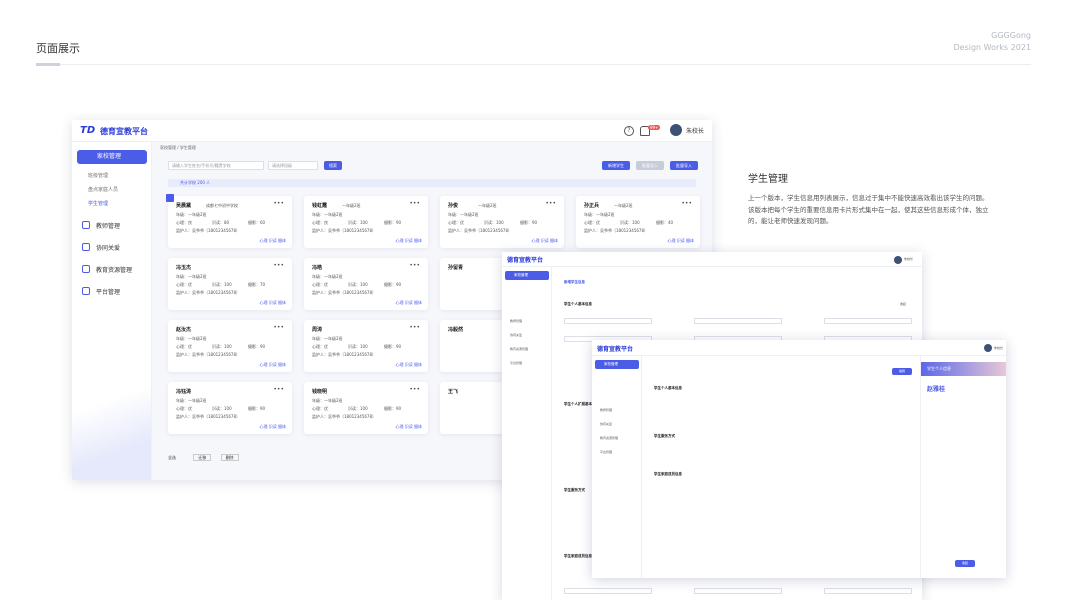  Describe the element at coordinates (963, 369) in the screenshot. I see `panel-header: 学生个人信息` at that location.